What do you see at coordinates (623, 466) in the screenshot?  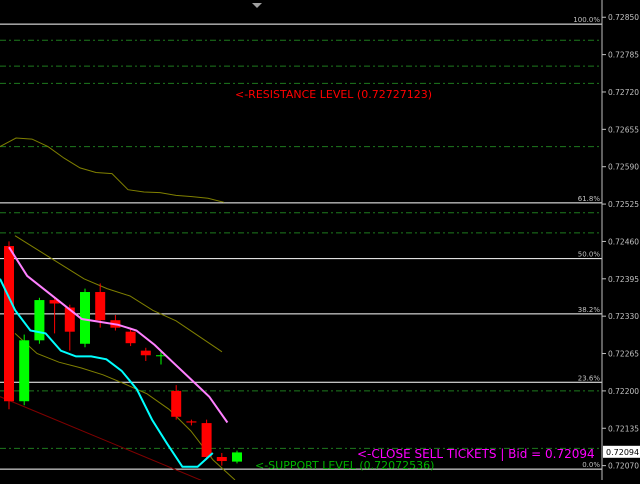 I see `price-tick-label: 0.72070` at bounding box center [623, 466].